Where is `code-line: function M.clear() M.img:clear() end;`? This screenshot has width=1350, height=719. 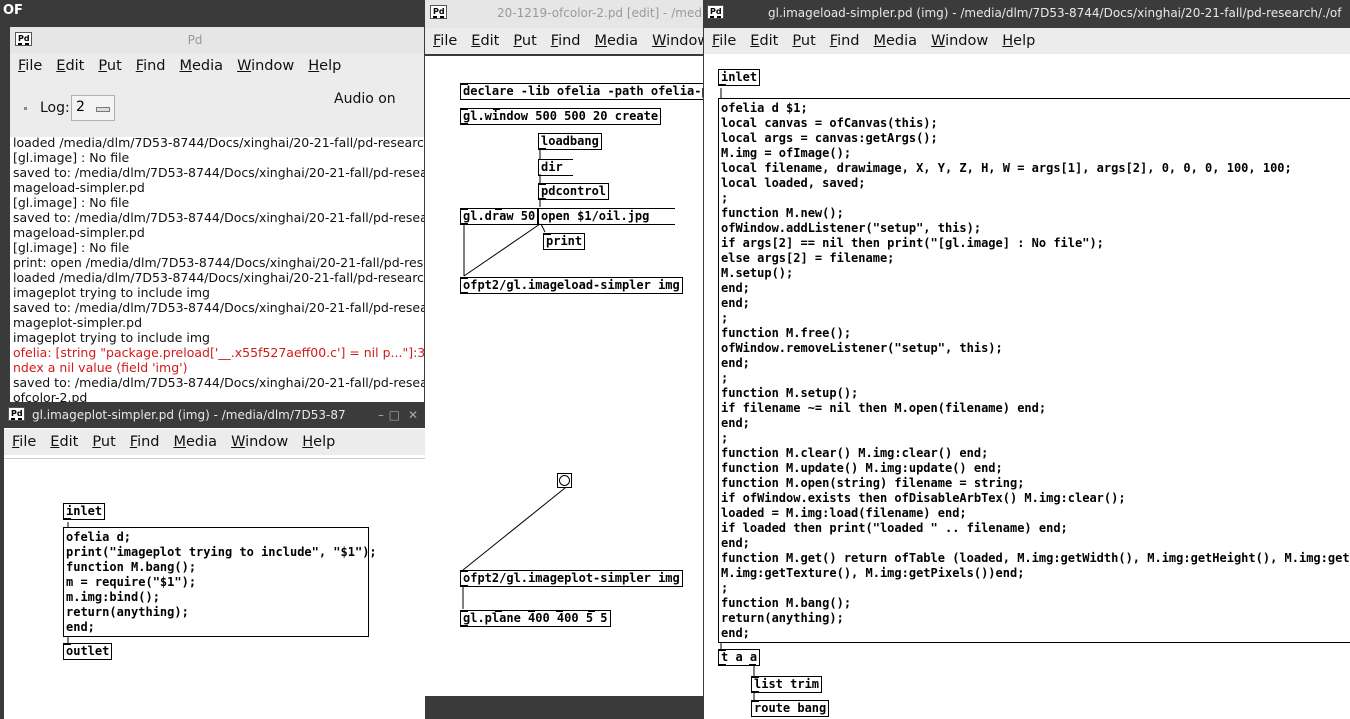
code-line: function M.clear() M.img:clear() end; is located at coordinates (855, 453).